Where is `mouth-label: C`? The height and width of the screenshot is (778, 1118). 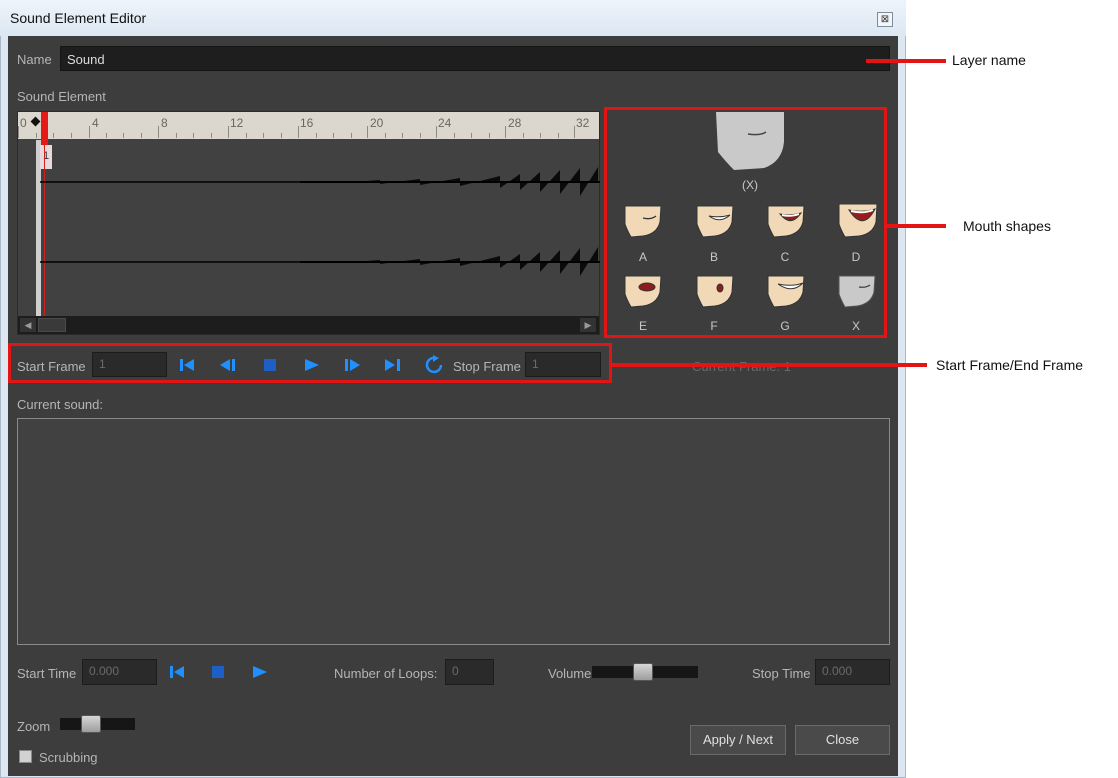
mouth-label: C is located at coordinates (785, 257).